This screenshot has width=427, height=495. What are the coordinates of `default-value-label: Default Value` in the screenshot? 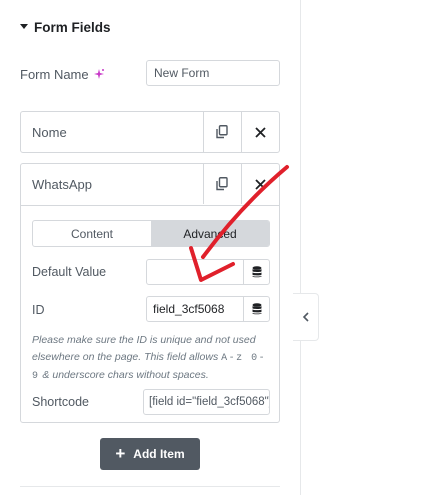 It's located at (69, 272).